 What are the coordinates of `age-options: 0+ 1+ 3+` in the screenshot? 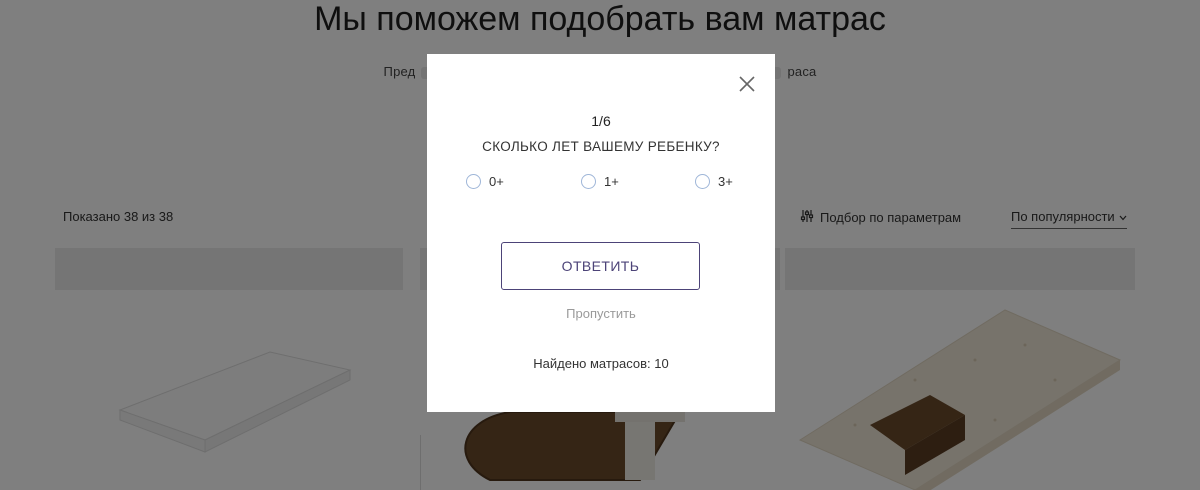 It's located at (601, 184).